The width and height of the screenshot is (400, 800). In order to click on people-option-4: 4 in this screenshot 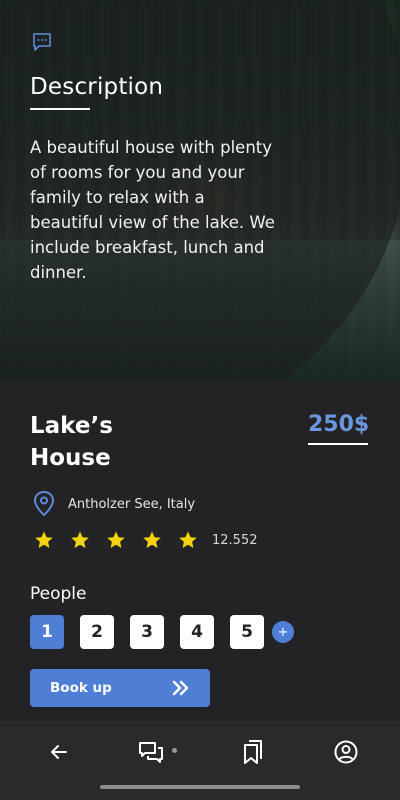, I will do `click(197, 632)`.